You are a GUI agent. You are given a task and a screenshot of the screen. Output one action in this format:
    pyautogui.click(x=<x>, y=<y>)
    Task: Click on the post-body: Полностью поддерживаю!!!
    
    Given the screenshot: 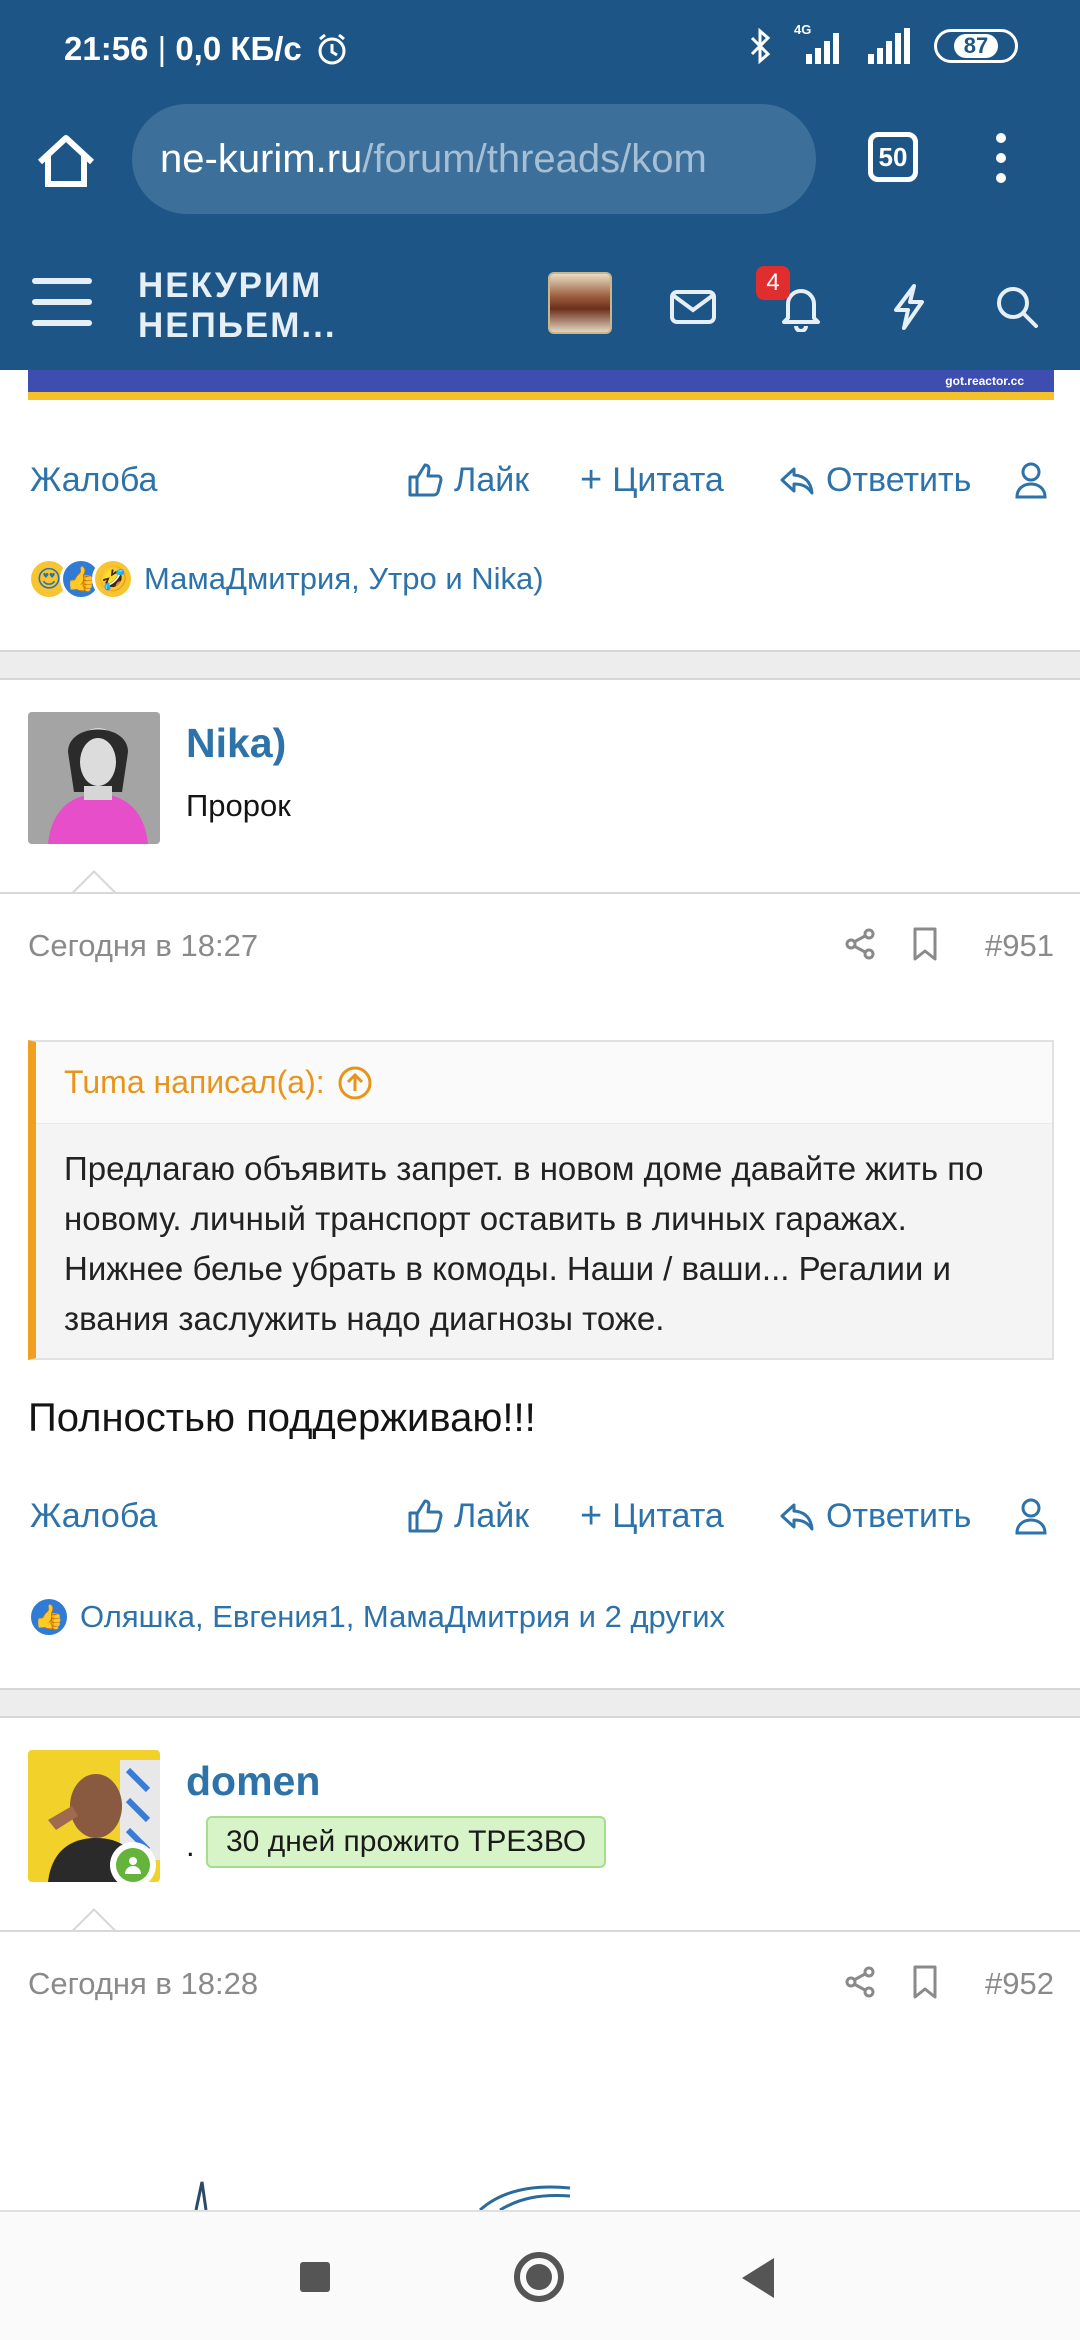 What is the action you would take?
    pyautogui.click(x=282, y=1418)
    